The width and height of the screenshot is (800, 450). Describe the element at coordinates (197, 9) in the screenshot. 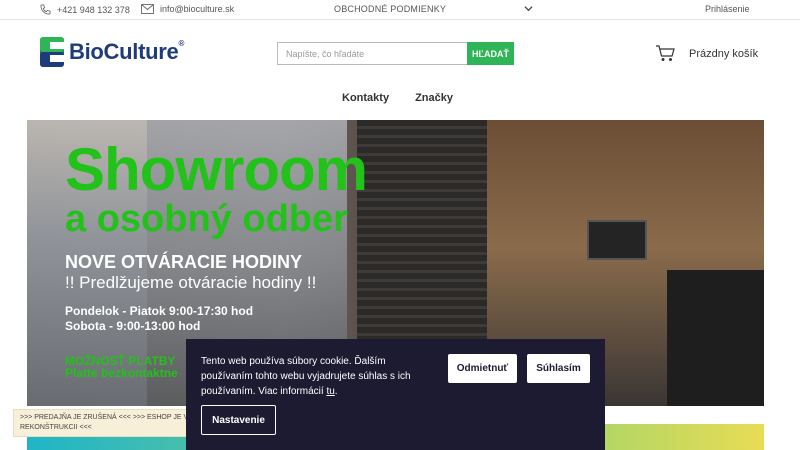

I see `email-address: info@bioculture.sk` at that location.